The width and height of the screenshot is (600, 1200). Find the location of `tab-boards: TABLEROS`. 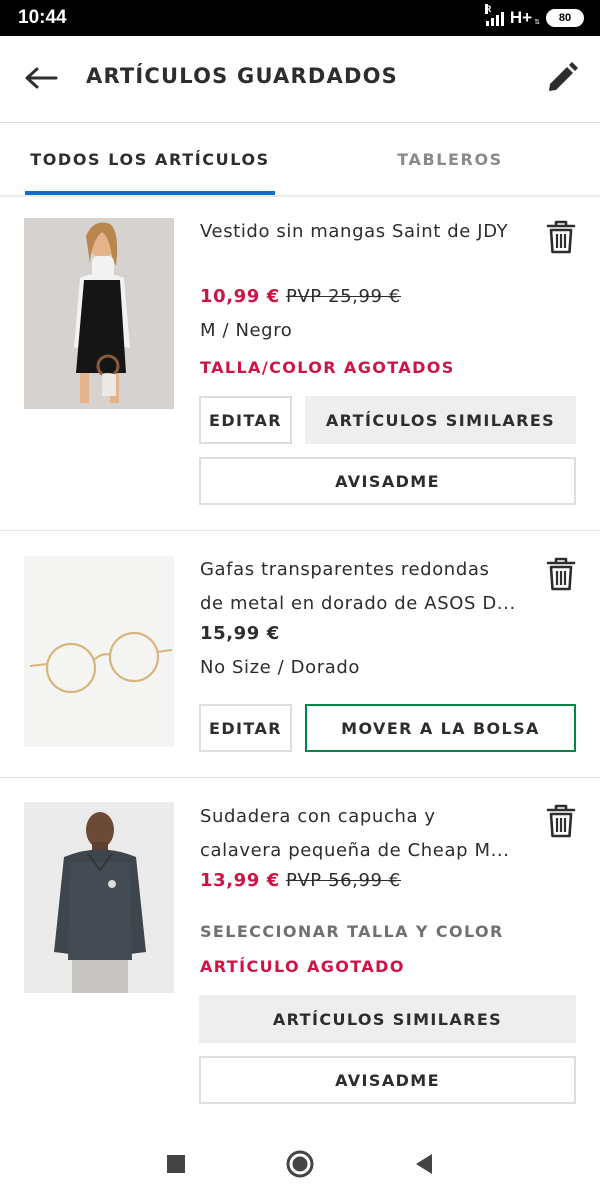

tab-boards: TABLEROS is located at coordinates (450, 159).